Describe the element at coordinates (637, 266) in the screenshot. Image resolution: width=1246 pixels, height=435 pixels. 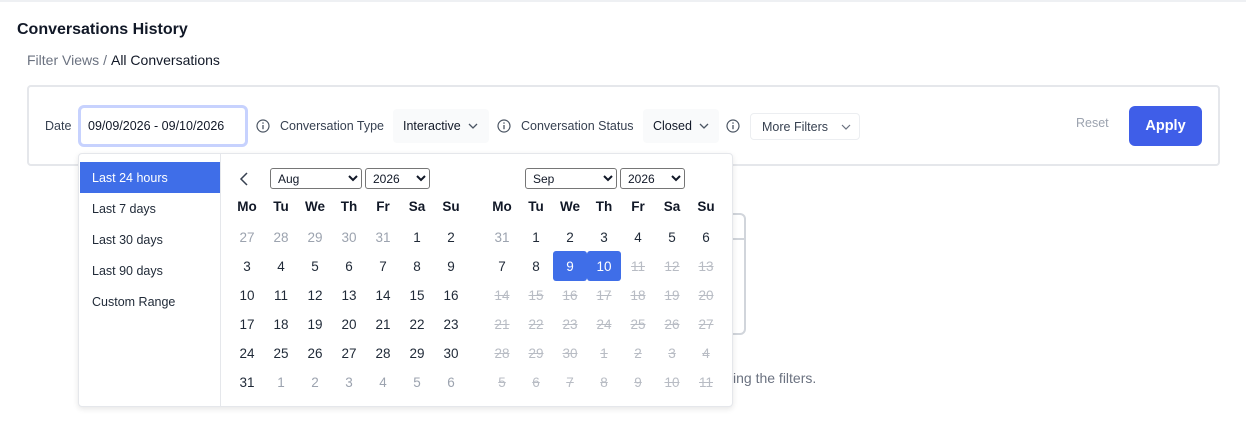
I see `right-calendar-day: 11` at that location.